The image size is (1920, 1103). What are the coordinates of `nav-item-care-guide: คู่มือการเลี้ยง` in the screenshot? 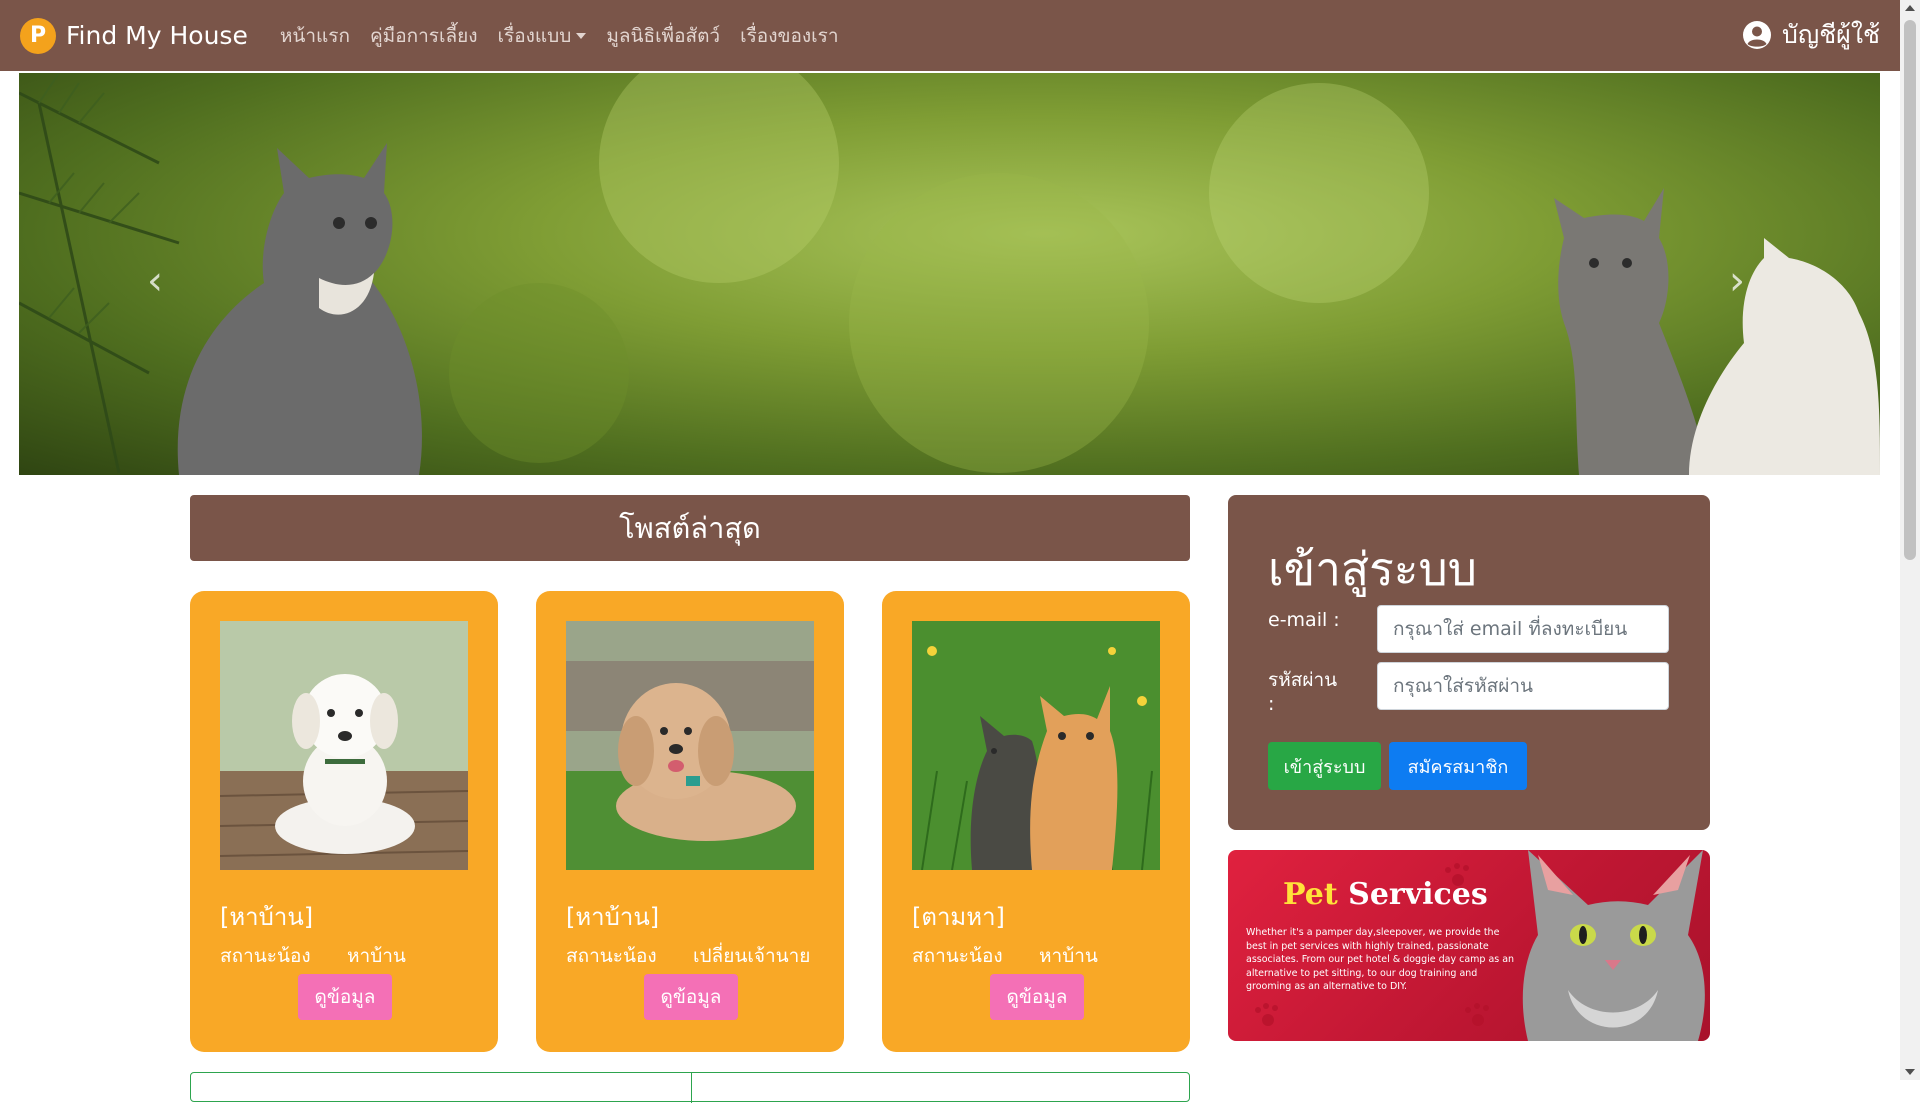 It's located at (424, 36).